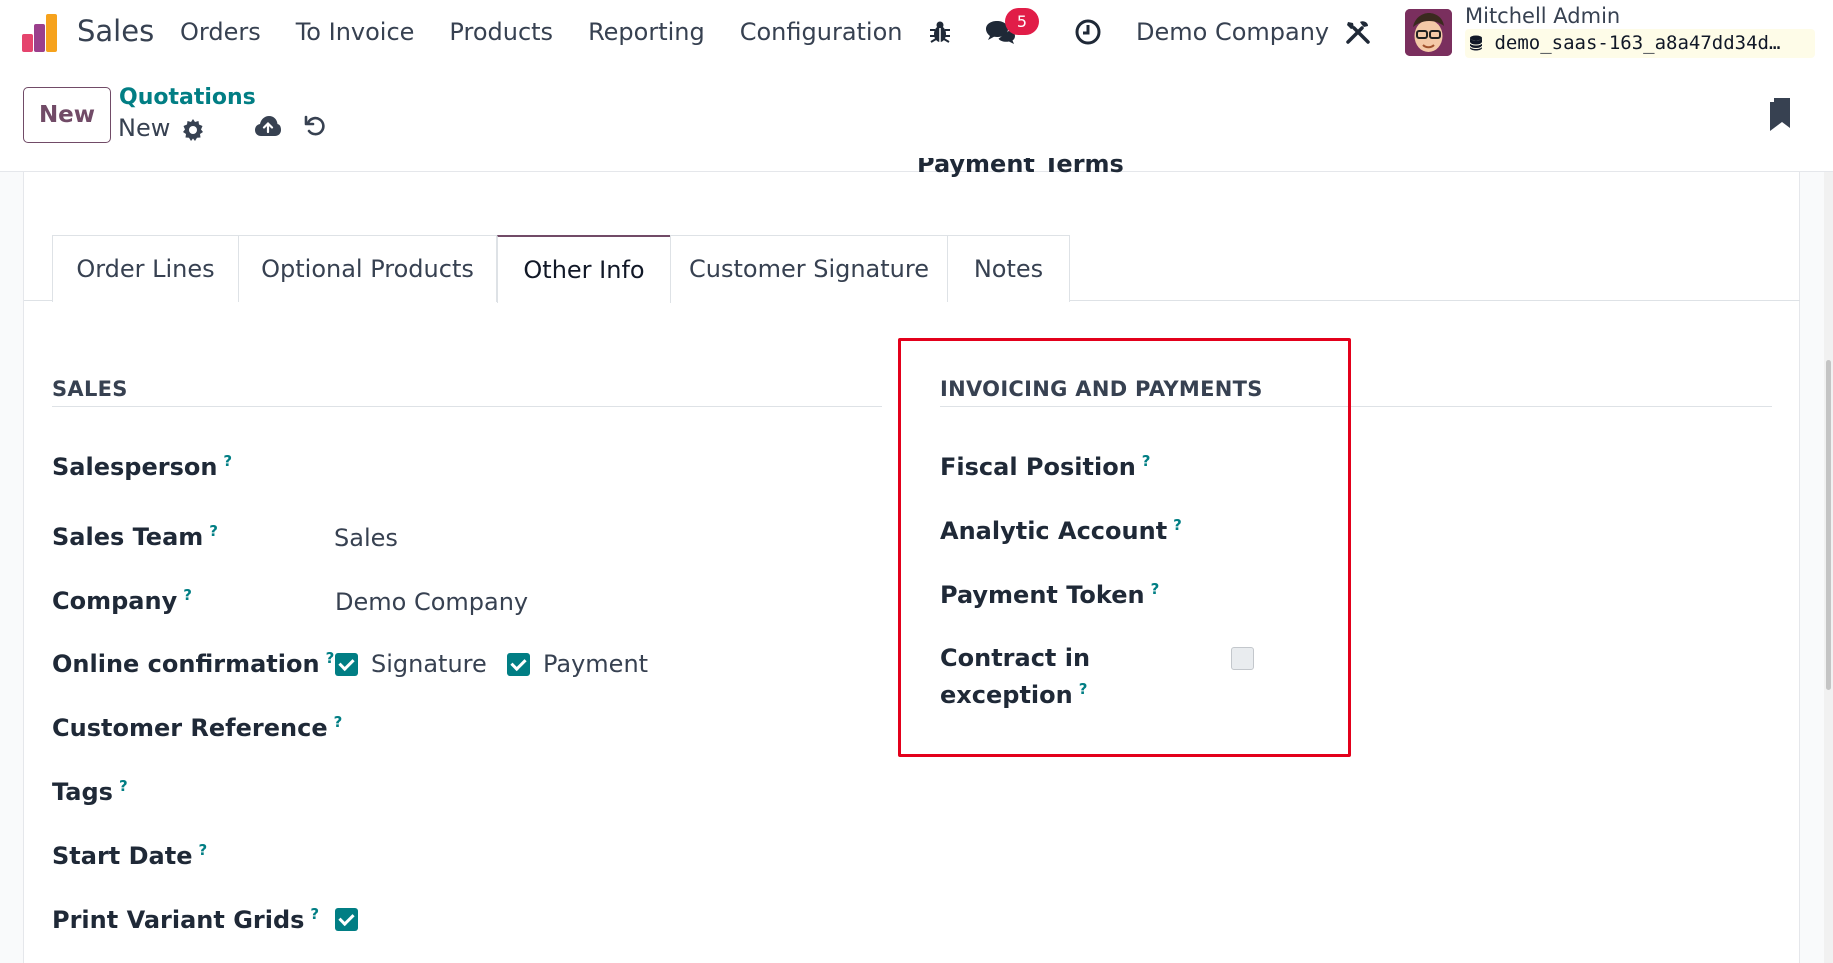 The image size is (1833, 963). Describe the element at coordinates (518, 664) in the screenshot. I see `payment-checkbox` at that location.